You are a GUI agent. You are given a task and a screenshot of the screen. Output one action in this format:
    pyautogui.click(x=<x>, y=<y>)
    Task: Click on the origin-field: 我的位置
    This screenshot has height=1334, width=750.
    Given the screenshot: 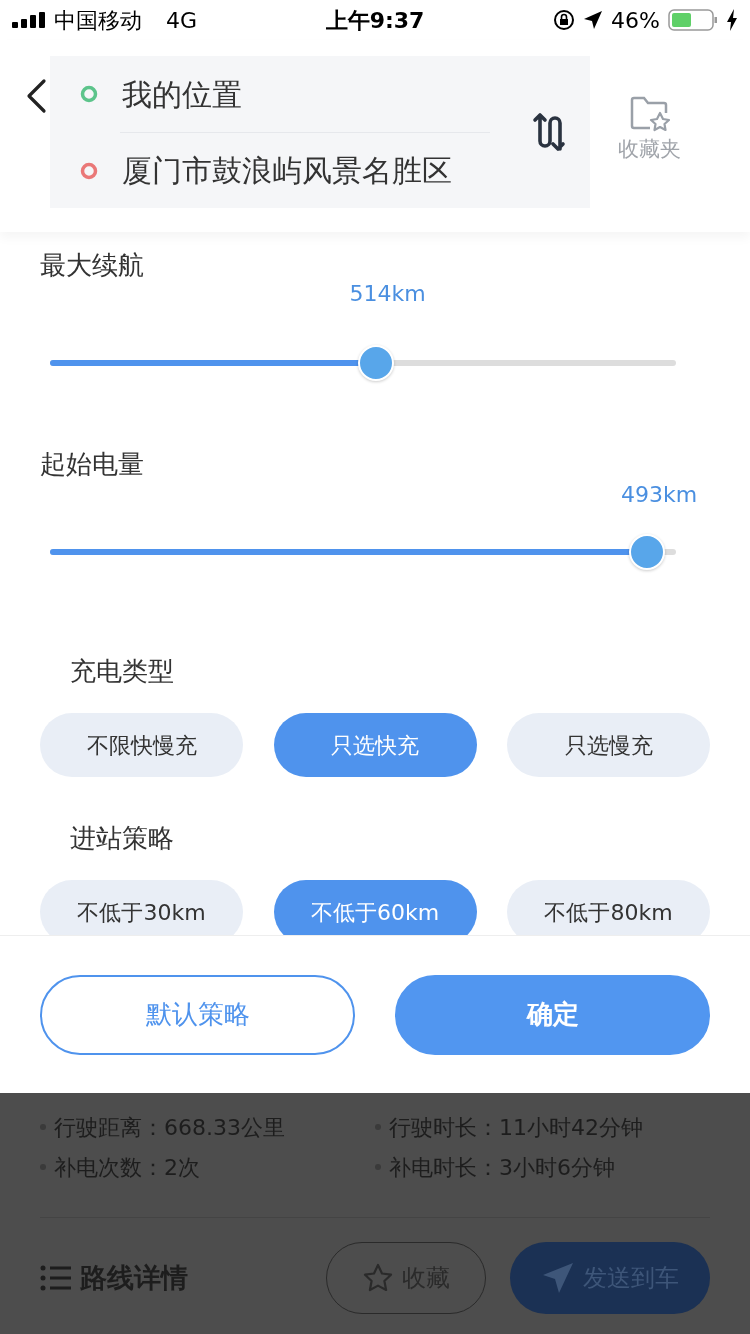 What is the action you would take?
    pyautogui.click(x=182, y=94)
    